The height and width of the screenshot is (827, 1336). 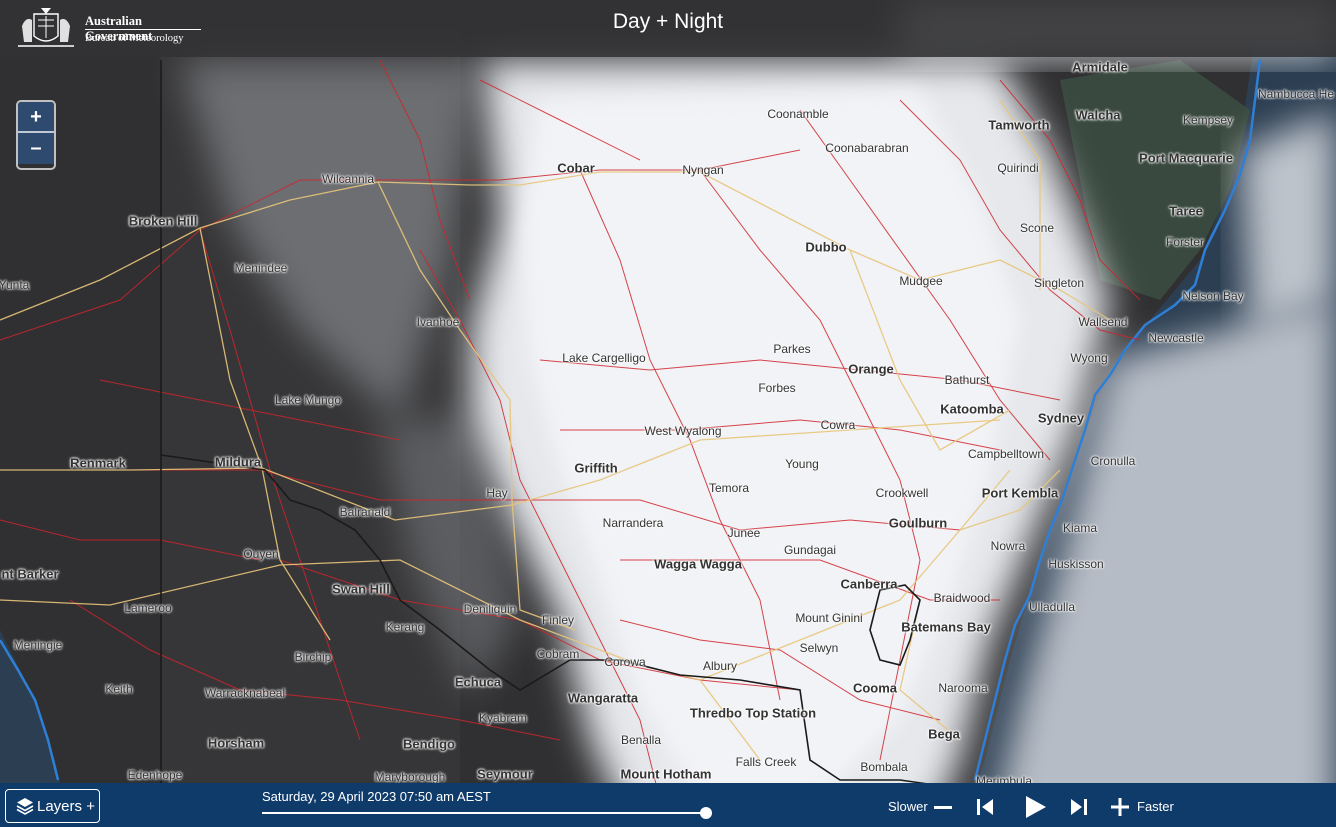 I want to click on place-label: Nowra, so click(x=1008, y=546).